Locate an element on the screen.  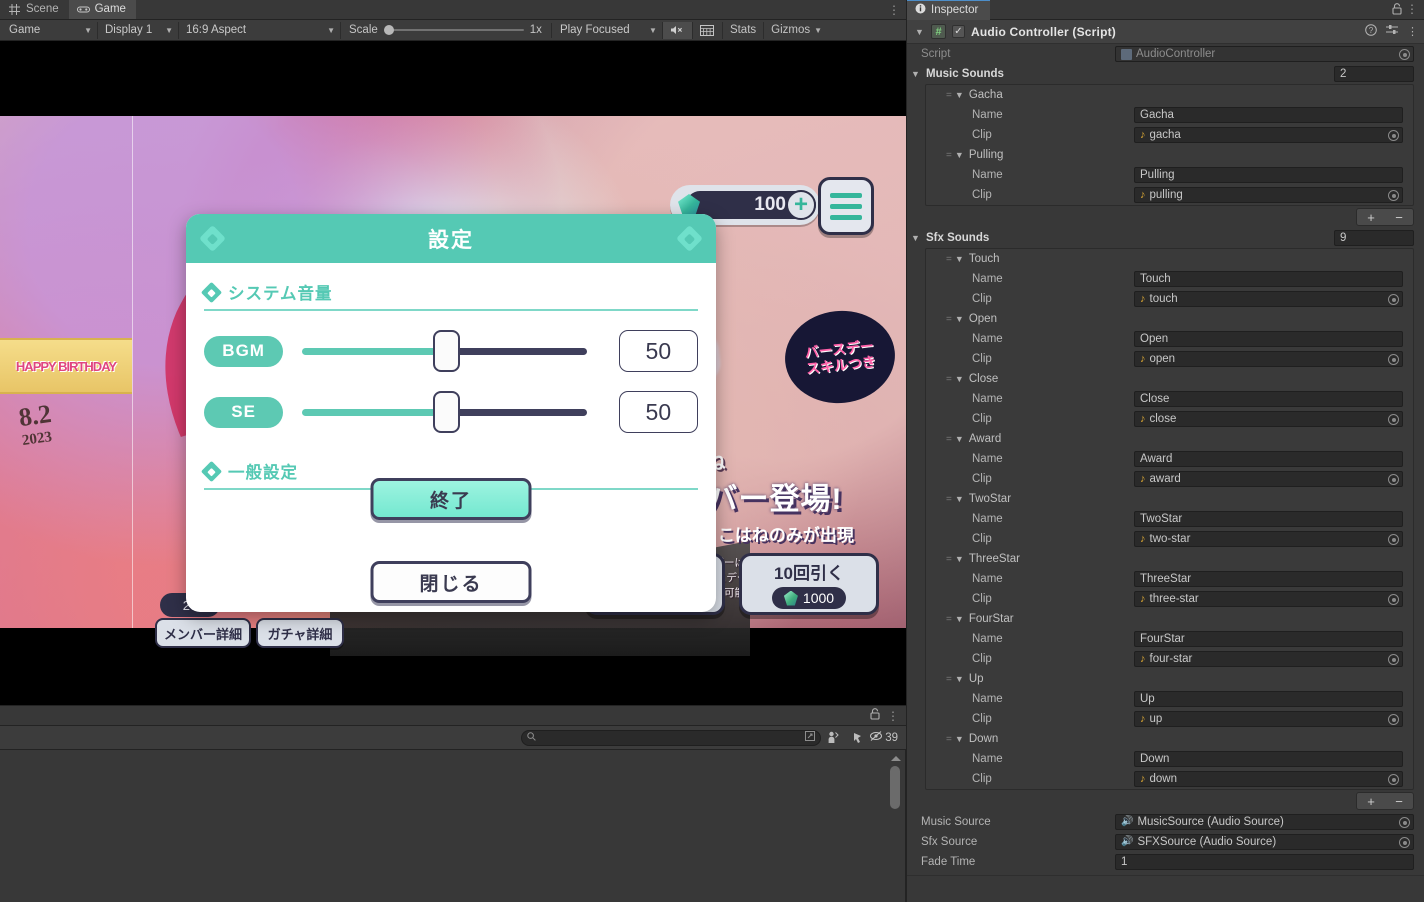
sfx-element-name-field: Award is located at coordinates (1268, 459).